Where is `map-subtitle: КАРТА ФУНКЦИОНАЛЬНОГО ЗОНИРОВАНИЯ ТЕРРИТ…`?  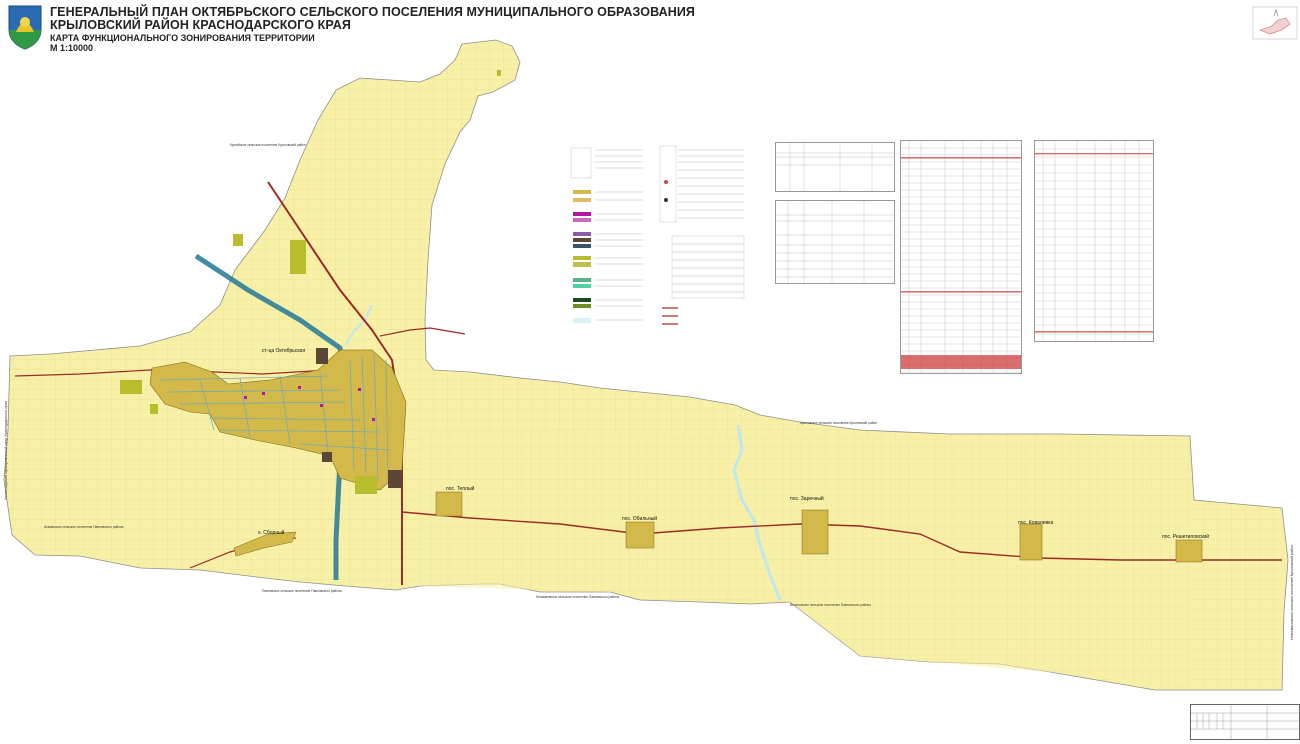
map-subtitle: КАРТА ФУНКЦИОНАЛЬНОГО ЗОНИРОВАНИЯ ТЕРРИТ… is located at coordinates (182, 38).